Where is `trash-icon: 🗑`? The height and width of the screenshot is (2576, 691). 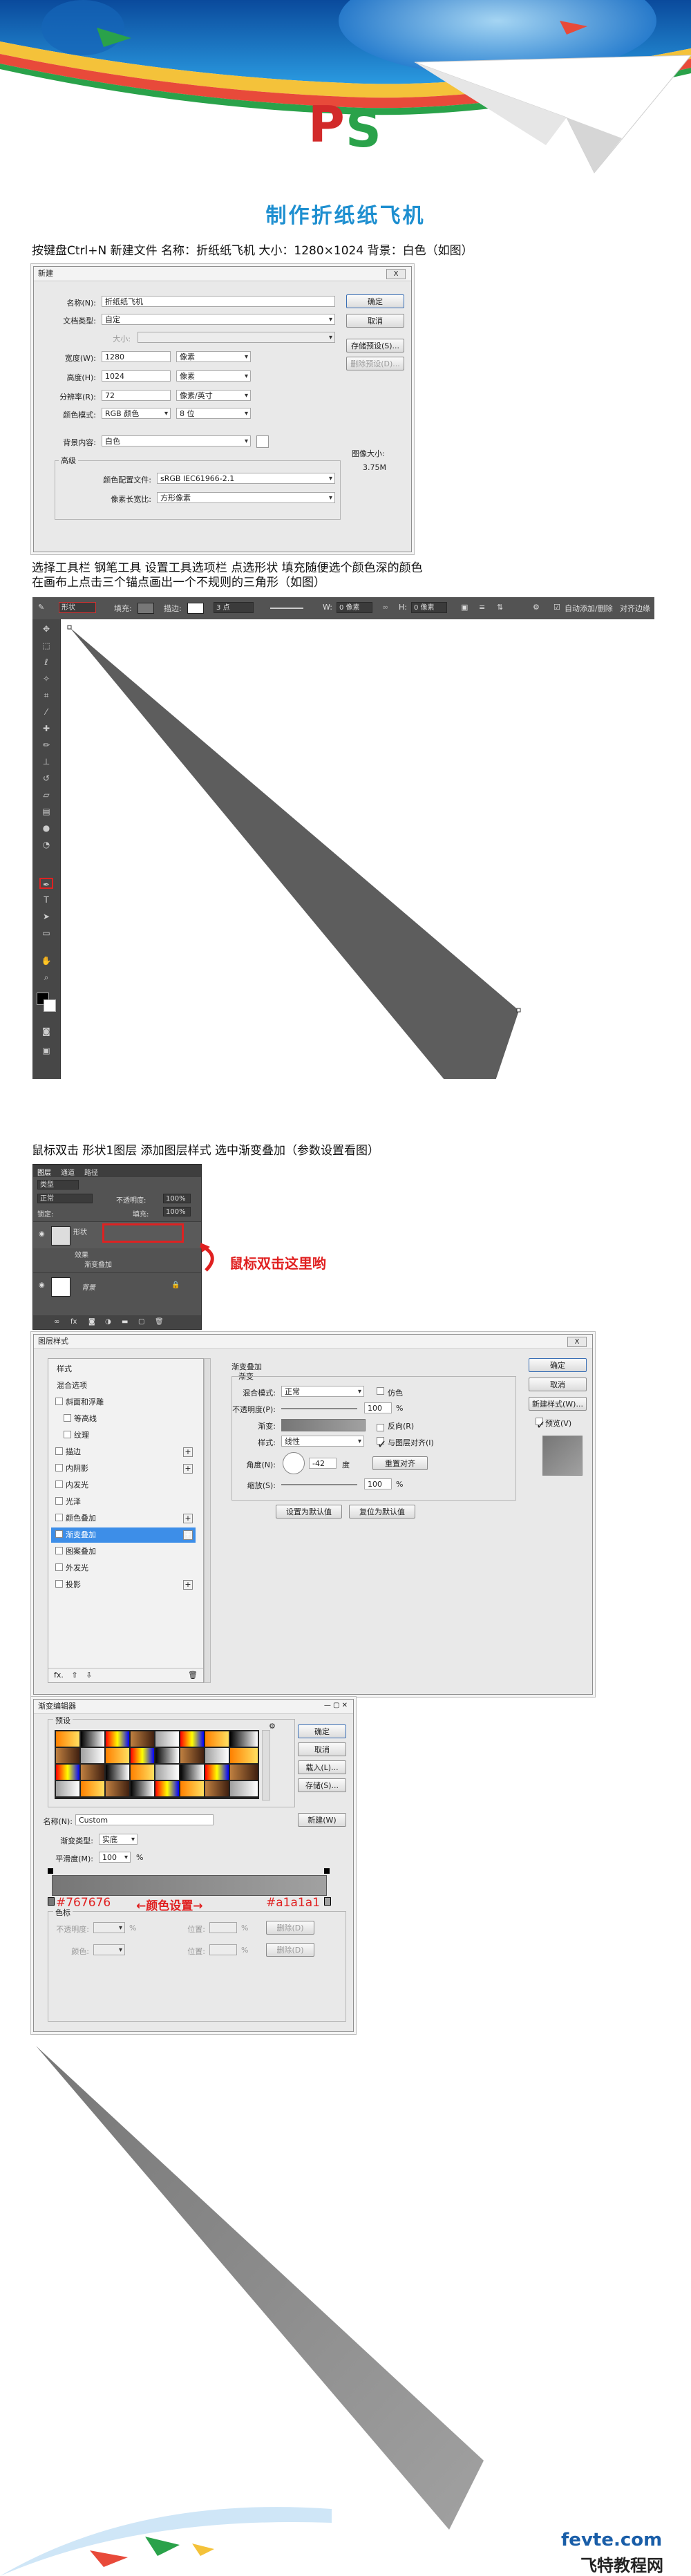 trash-icon: 🗑 is located at coordinates (159, 1322).